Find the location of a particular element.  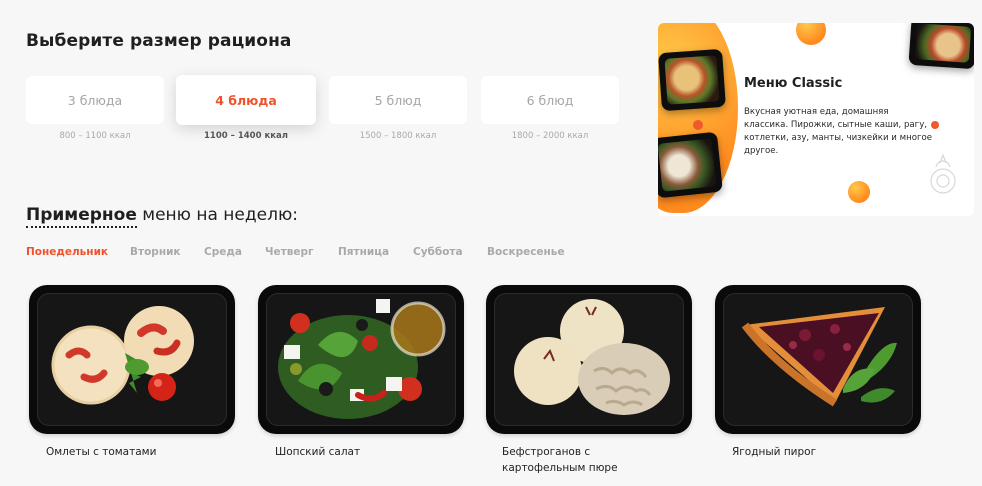

size-option-5-kcal: 1500 – 1800 ккал is located at coordinates (398, 136).